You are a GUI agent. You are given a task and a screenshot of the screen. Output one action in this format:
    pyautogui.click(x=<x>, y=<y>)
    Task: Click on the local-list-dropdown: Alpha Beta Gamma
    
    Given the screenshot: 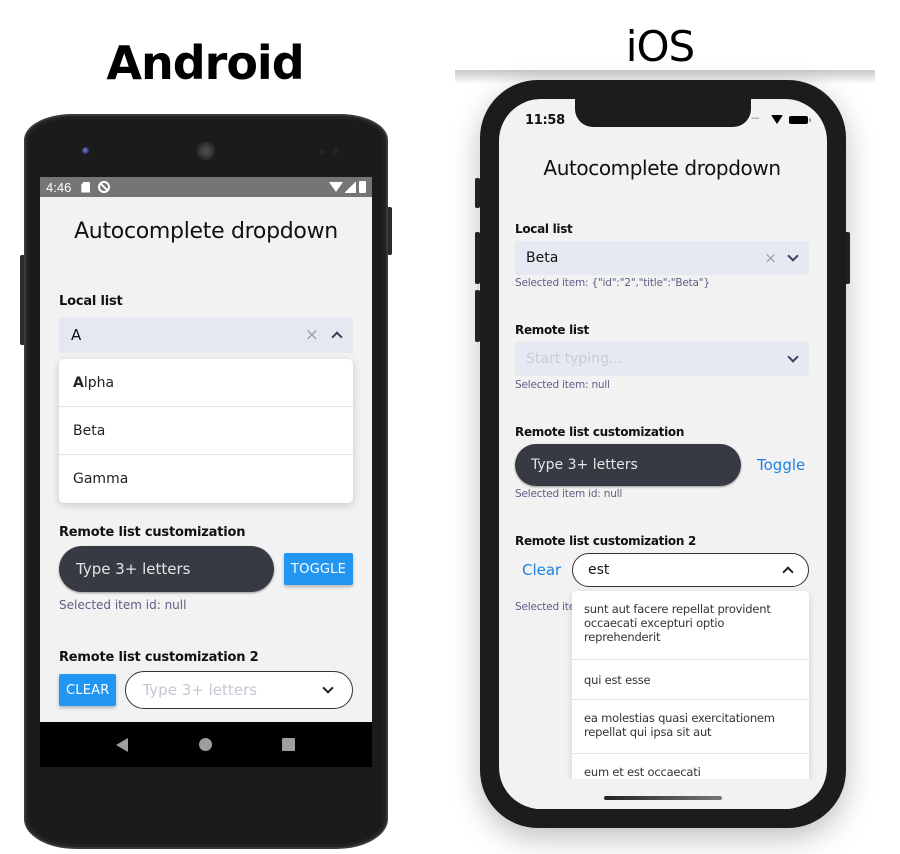 What is the action you would take?
    pyautogui.click(x=206, y=431)
    